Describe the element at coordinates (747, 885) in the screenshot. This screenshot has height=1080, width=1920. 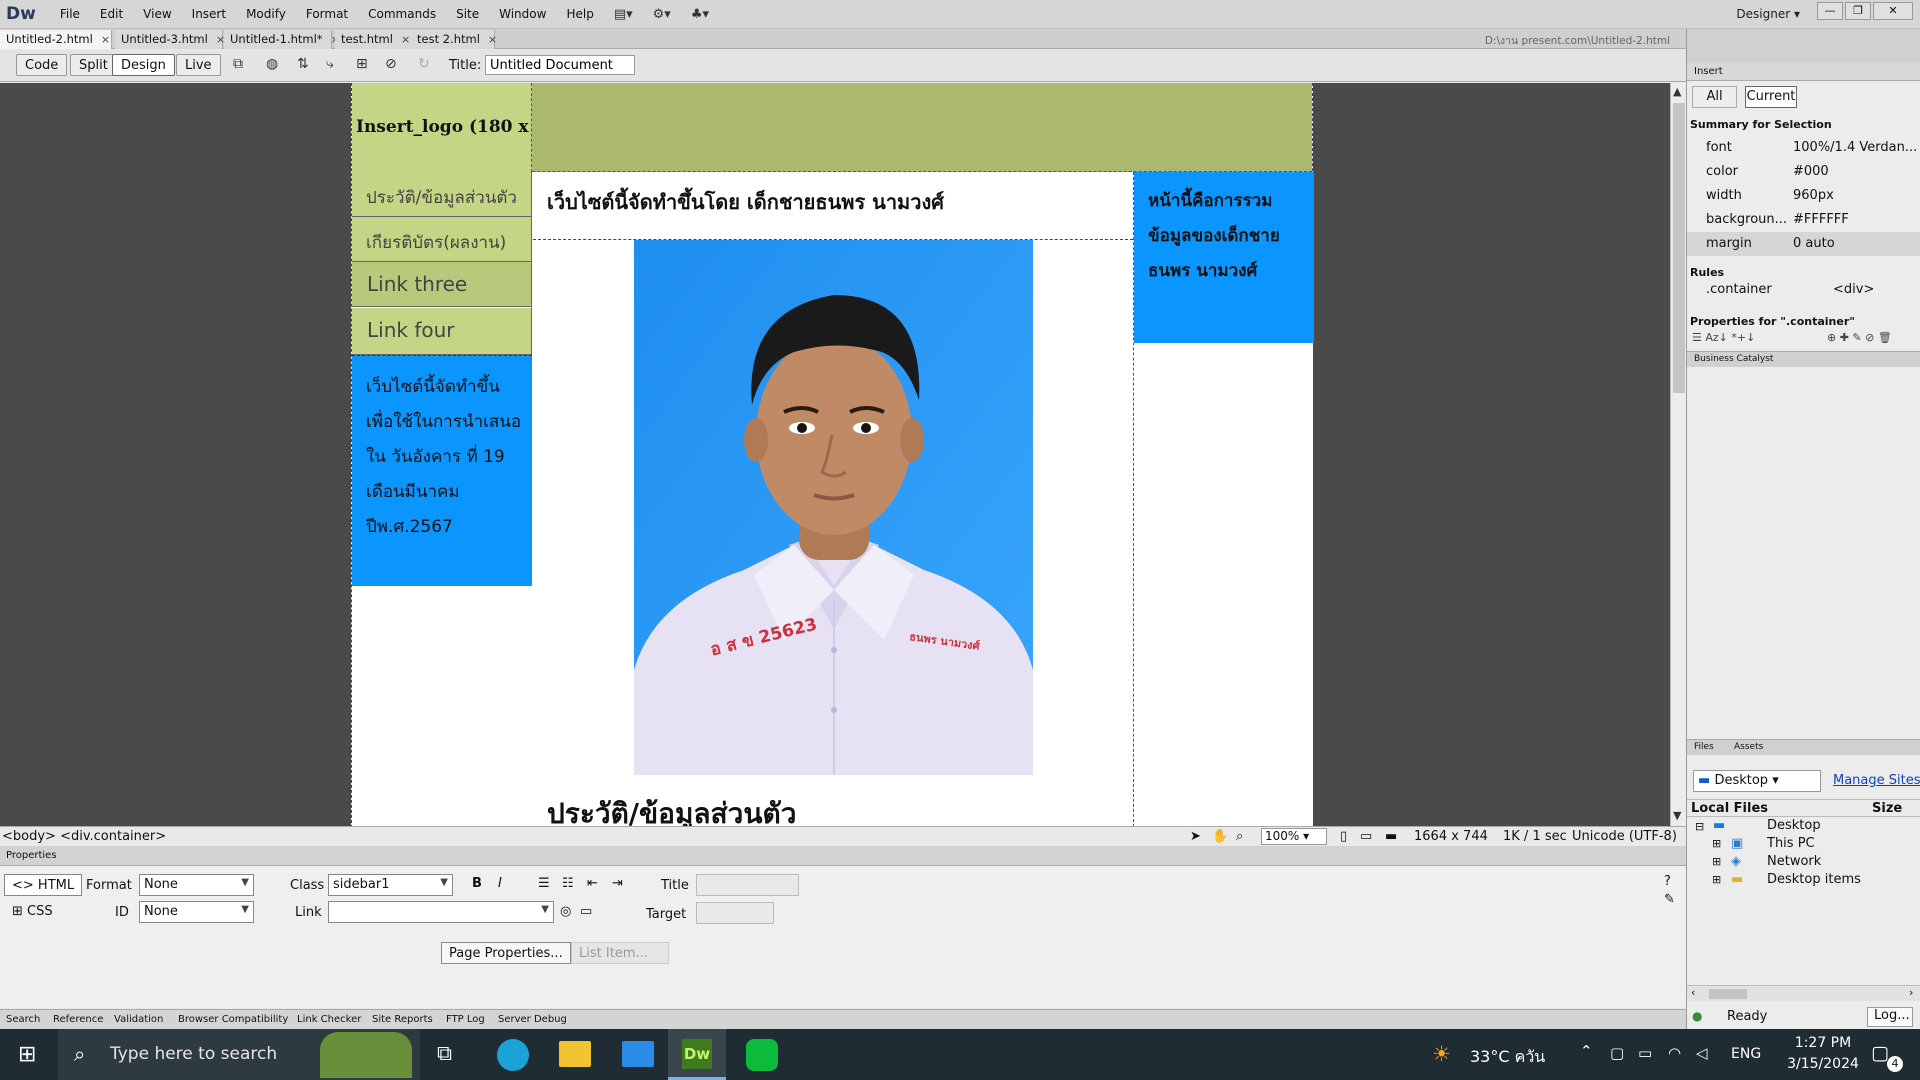
I see `title-field` at that location.